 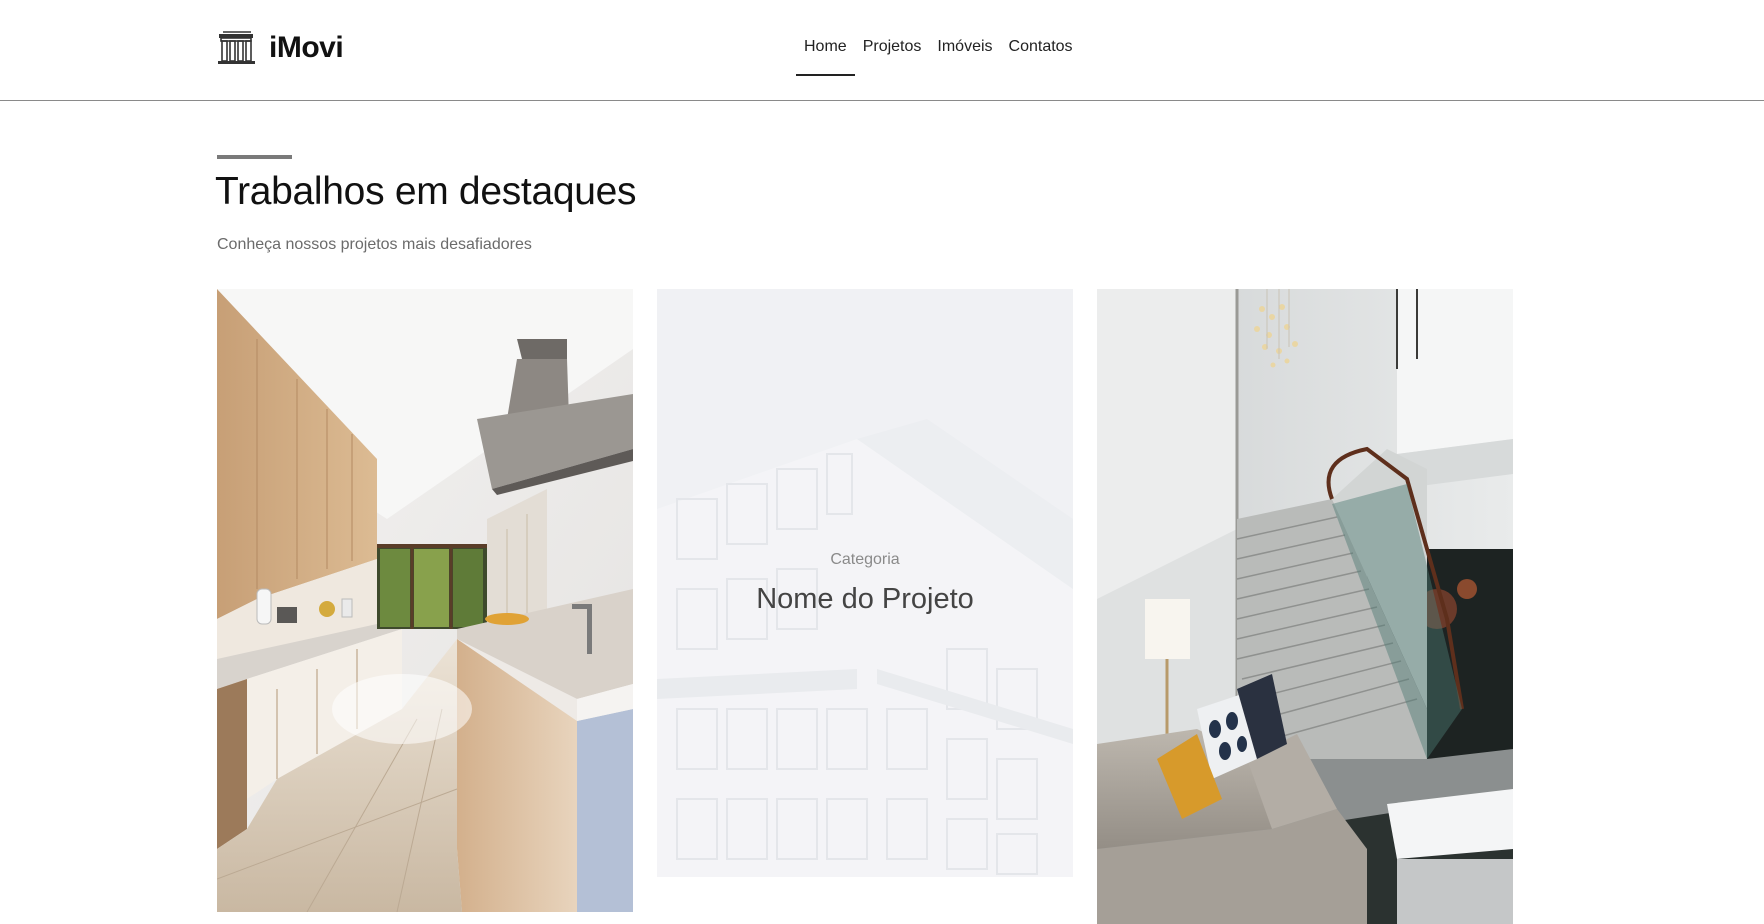 What do you see at coordinates (825, 57) in the screenshot?
I see `nav-item-home: Home` at bounding box center [825, 57].